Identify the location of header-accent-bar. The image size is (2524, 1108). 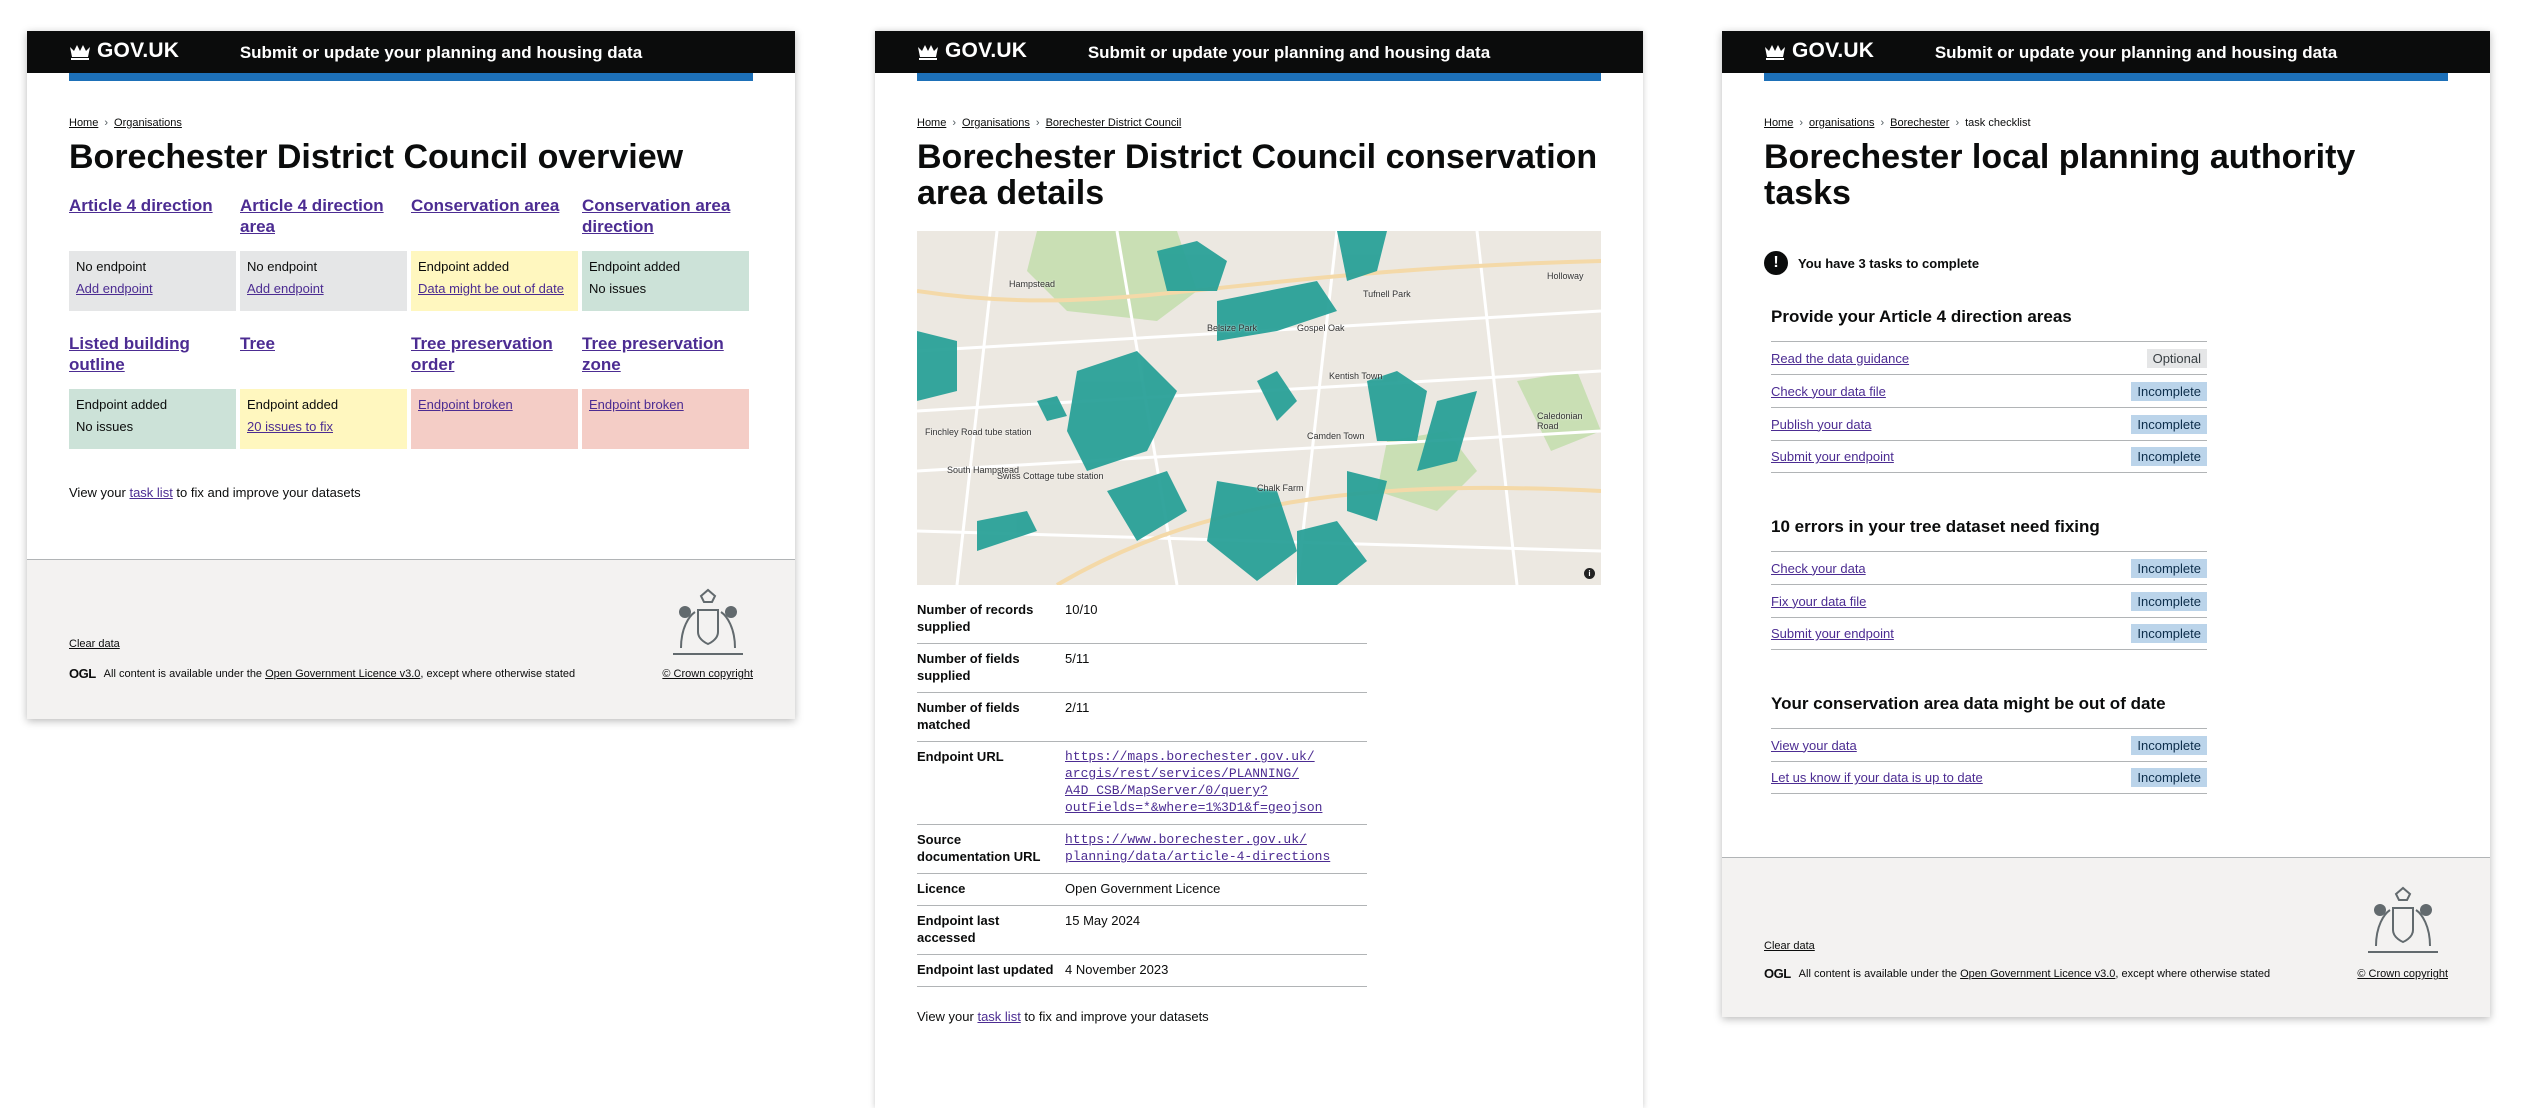
(2106, 77).